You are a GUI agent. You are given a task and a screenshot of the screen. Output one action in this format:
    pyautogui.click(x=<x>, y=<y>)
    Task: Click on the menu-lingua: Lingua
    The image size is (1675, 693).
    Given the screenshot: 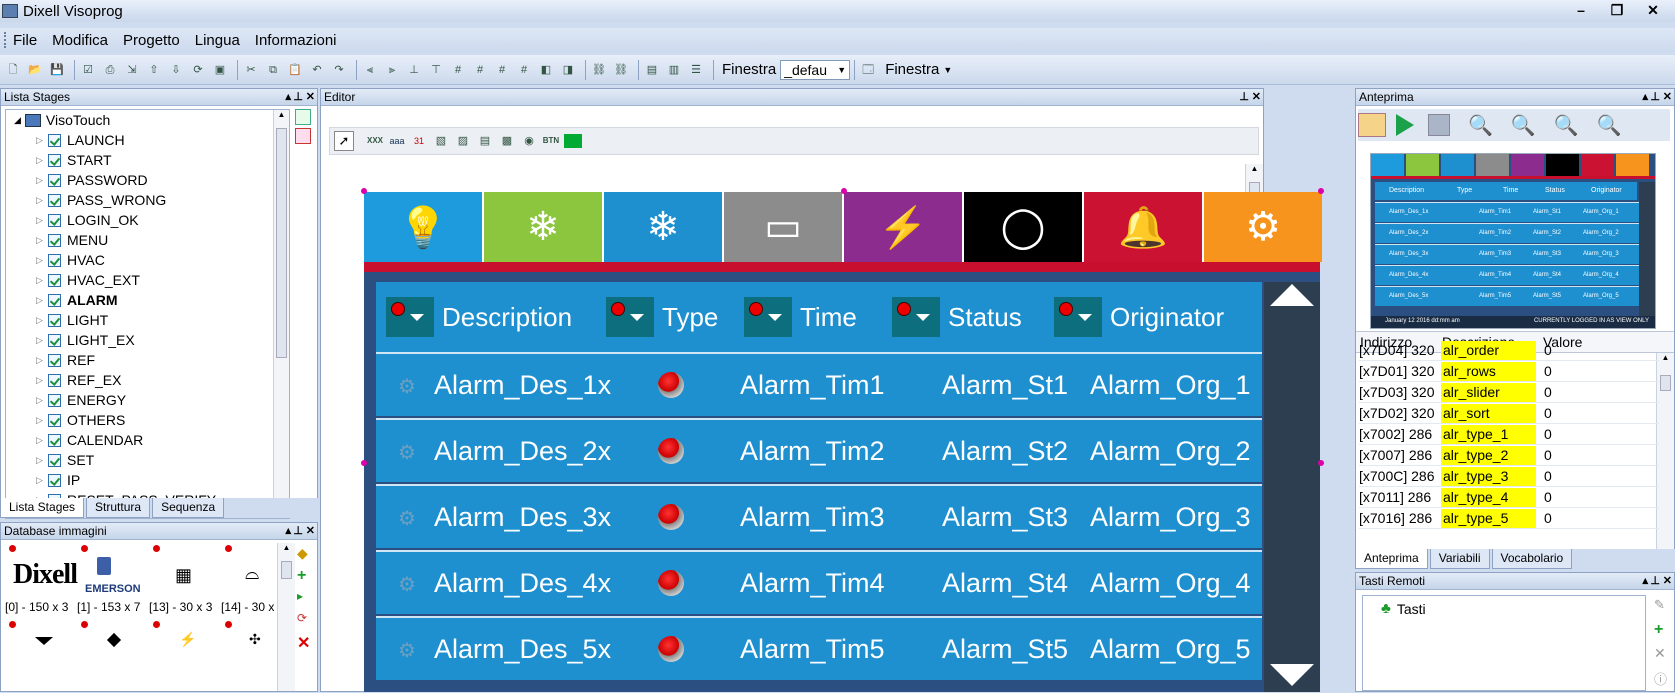 What is the action you would take?
    pyautogui.click(x=217, y=40)
    